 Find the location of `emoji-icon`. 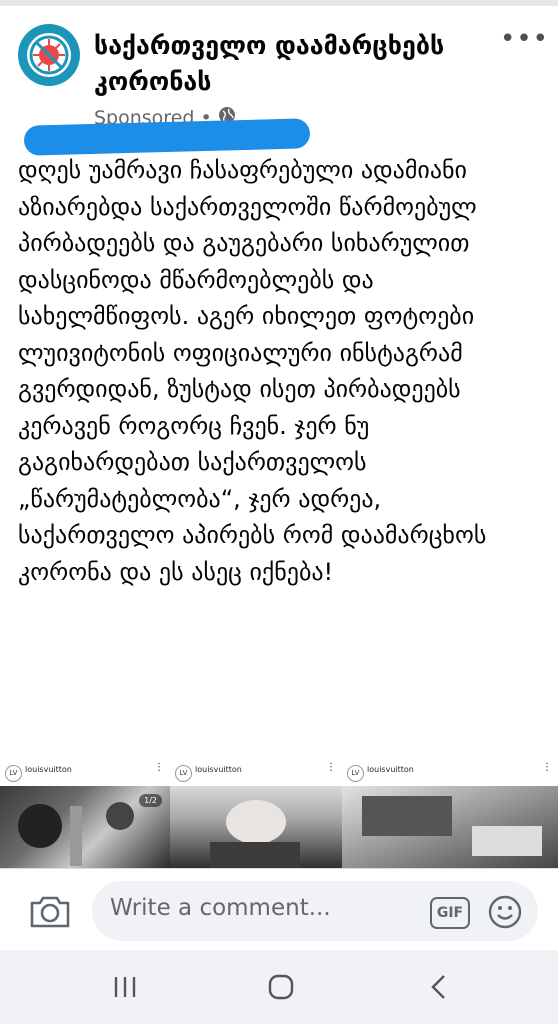

emoji-icon is located at coordinates (505, 912).